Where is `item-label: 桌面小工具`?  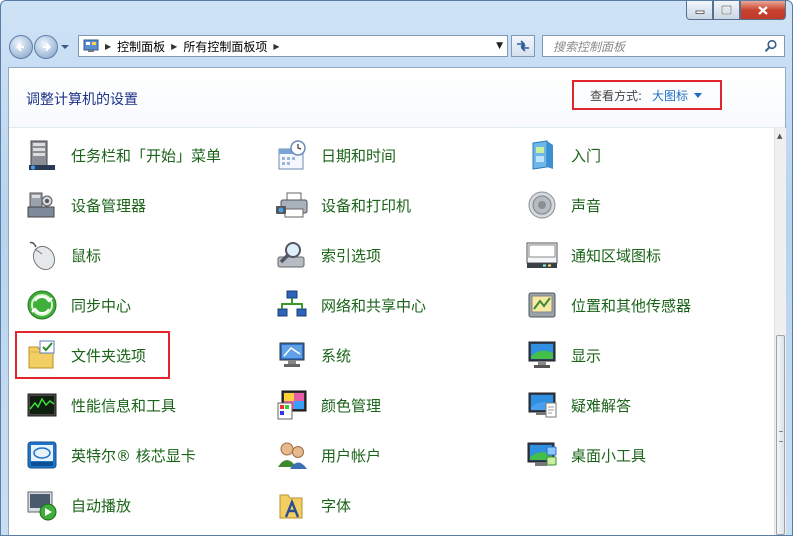 item-label: 桌面小工具 is located at coordinates (609, 455).